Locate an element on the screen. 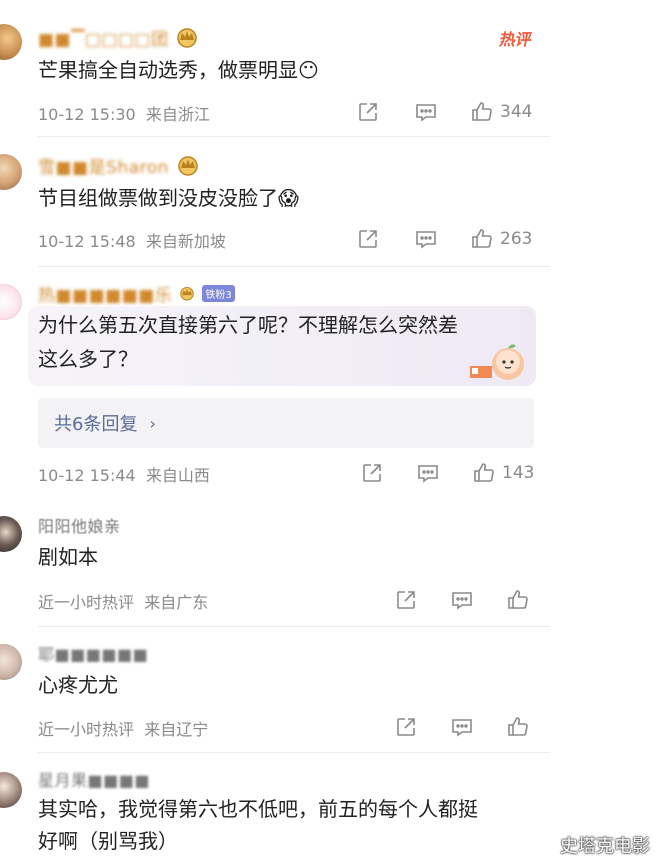 The width and height of the screenshot is (660, 868). comment-text-line-1: 其实哈，我觉得第六也不低吧，前五的每个人都挺 is located at coordinates (258, 809).